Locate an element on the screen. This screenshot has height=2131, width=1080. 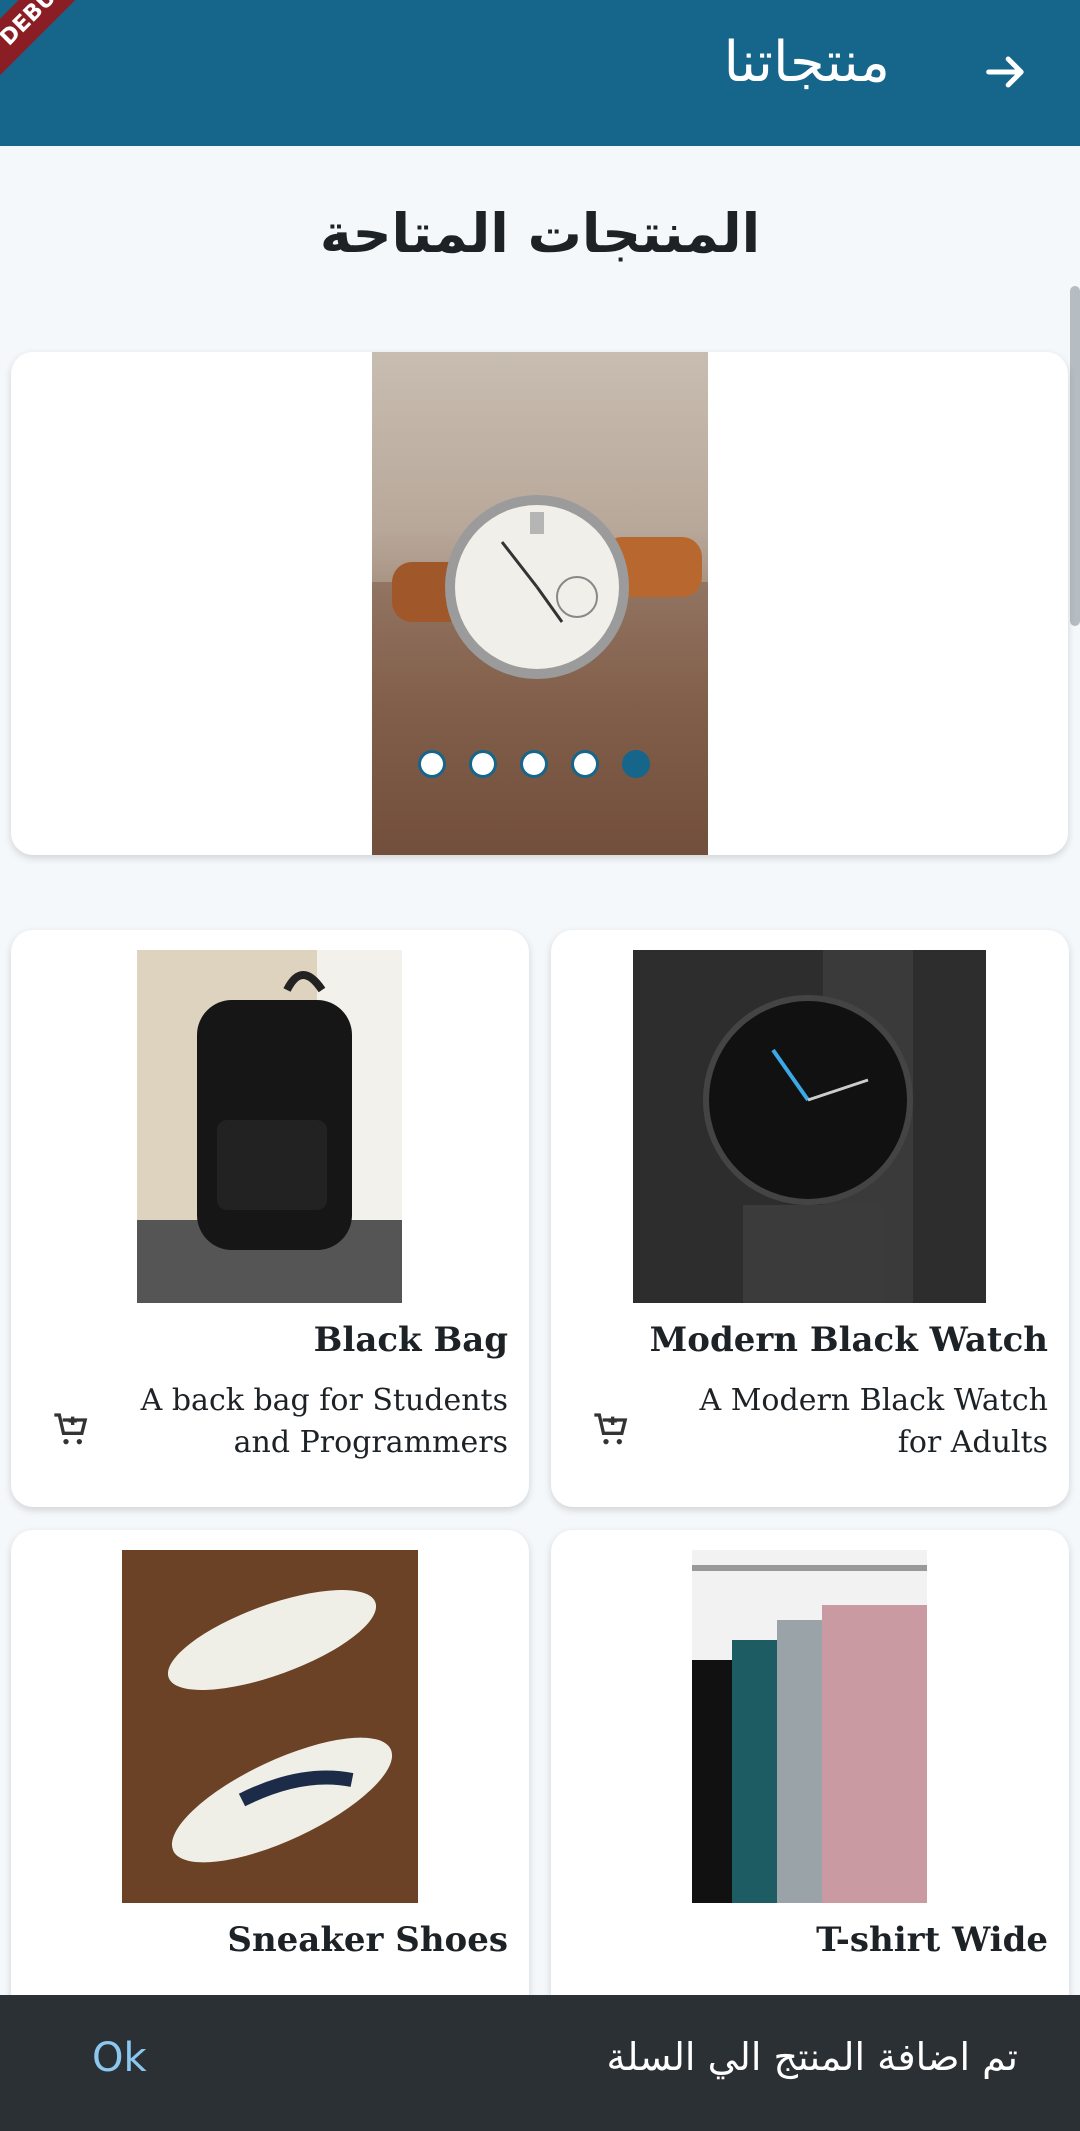
product-card-tshirt-wide: T-shirt Wide is located at coordinates (810, 1790).